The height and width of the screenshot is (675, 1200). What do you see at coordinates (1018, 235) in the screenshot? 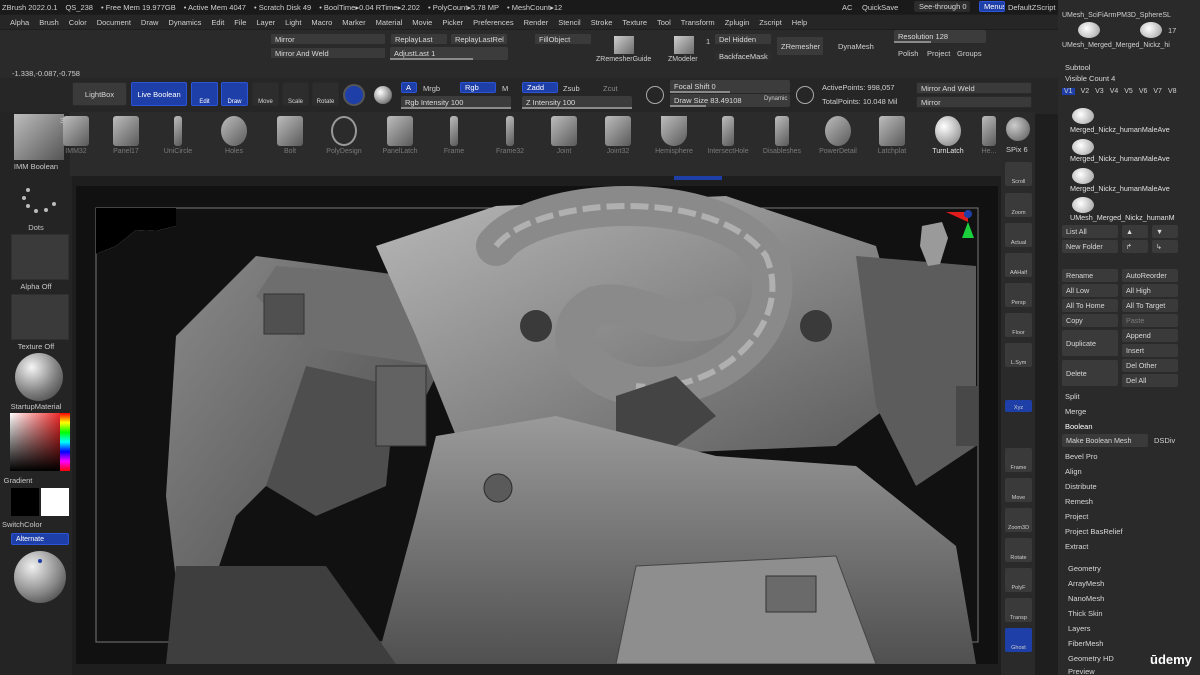
I see `actual-button: Actual` at bounding box center [1018, 235].